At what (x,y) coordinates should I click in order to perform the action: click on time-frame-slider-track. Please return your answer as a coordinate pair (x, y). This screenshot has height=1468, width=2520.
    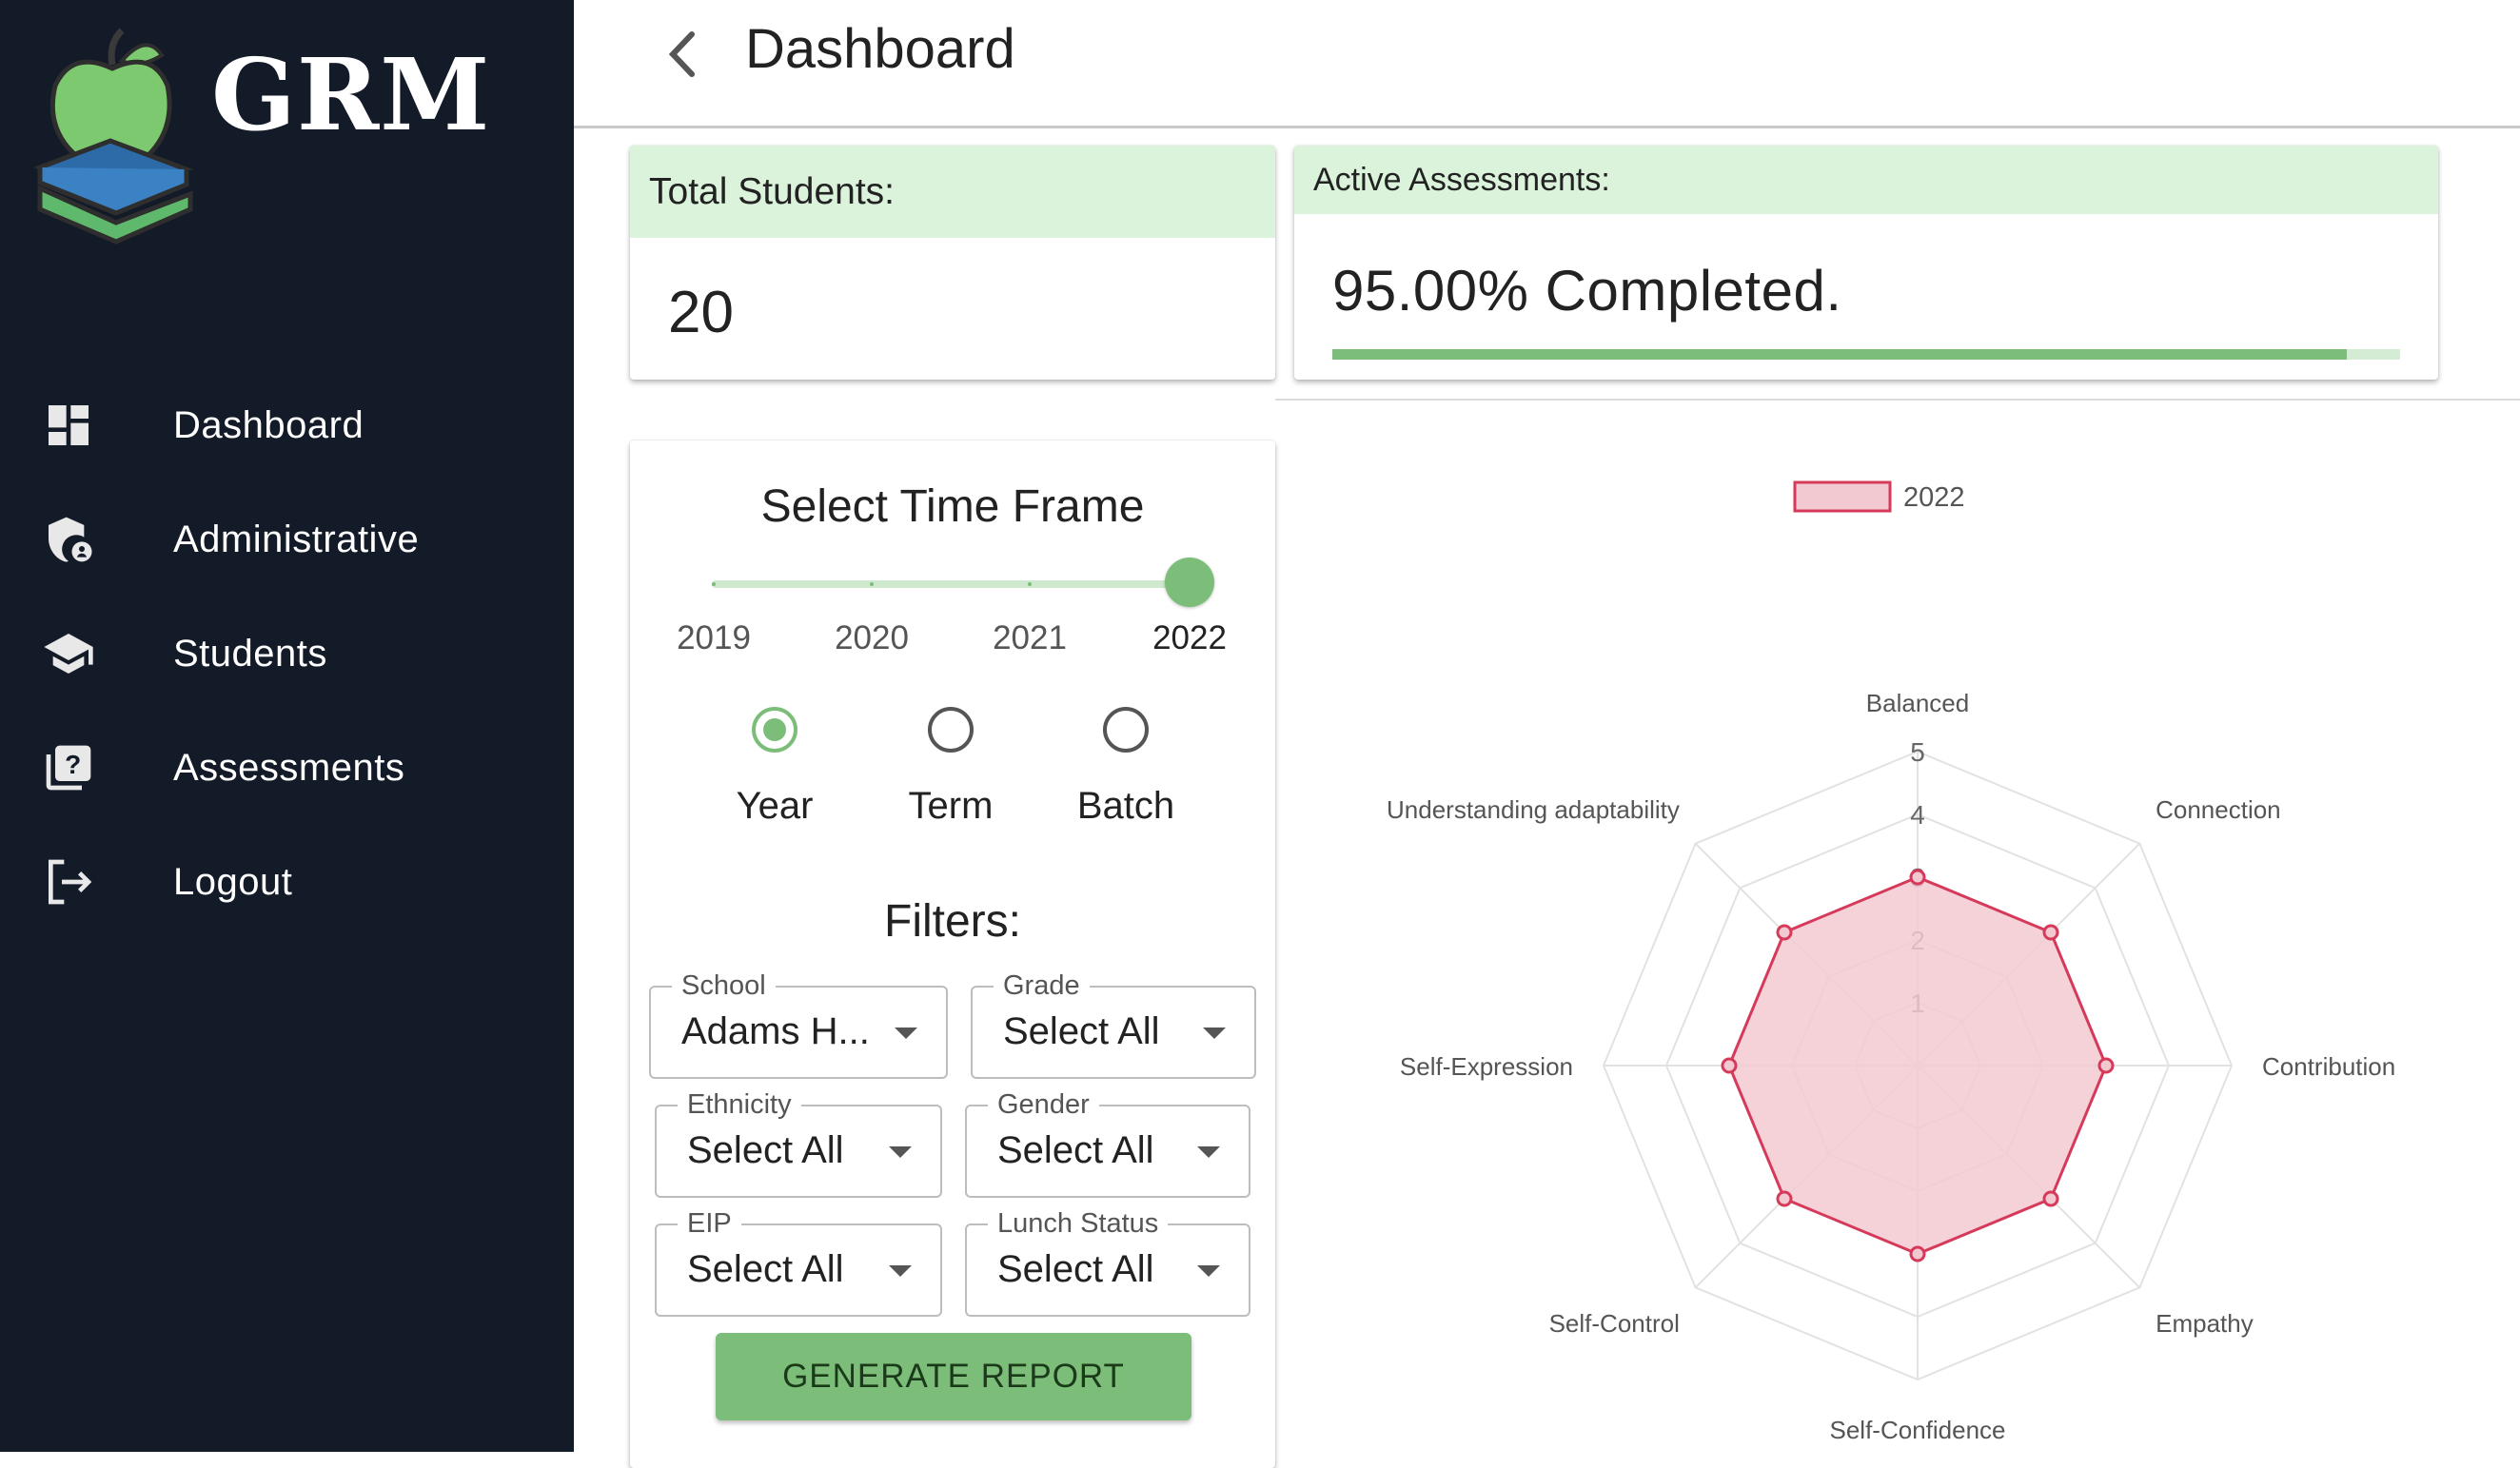
    Looking at the image, I should click on (951, 584).